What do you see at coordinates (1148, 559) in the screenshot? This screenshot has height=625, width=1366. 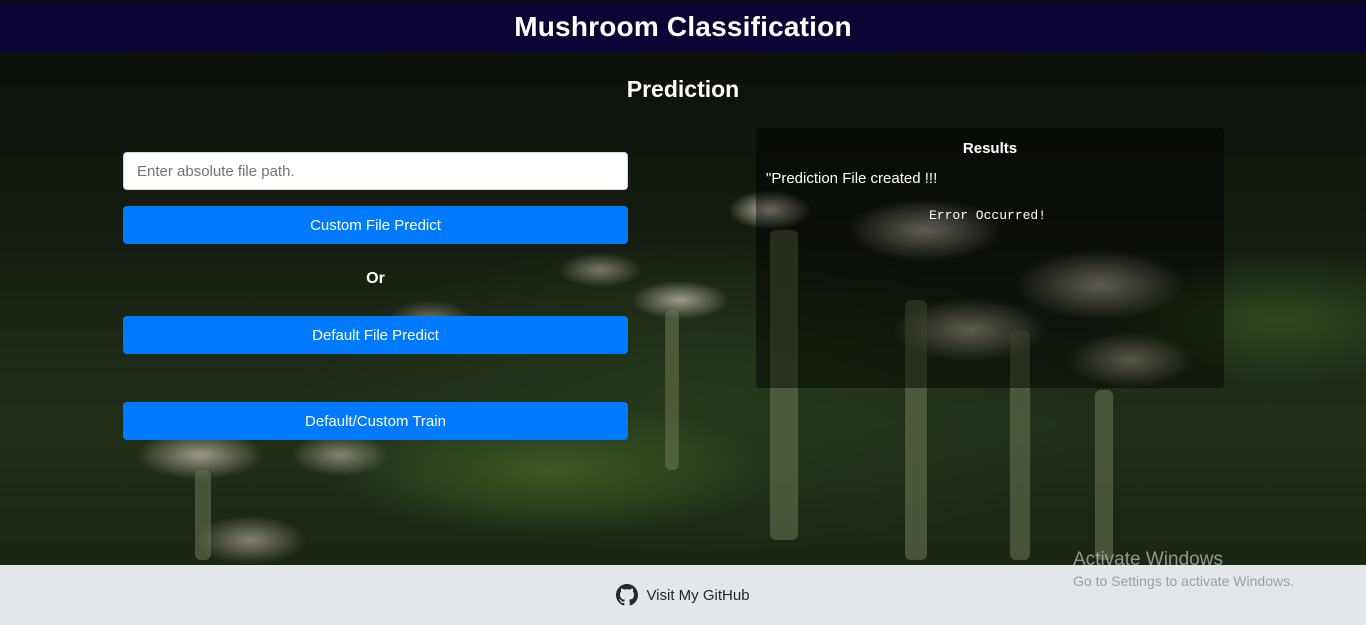 I see `watermark-line1: Activate Windows` at bounding box center [1148, 559].